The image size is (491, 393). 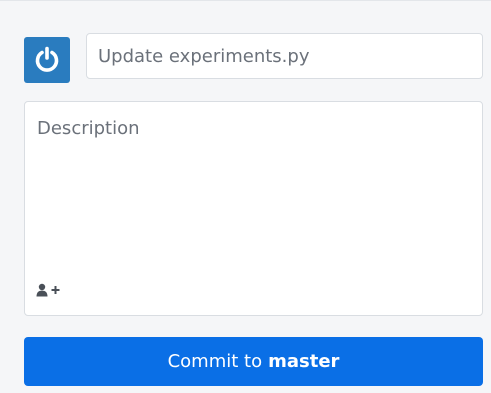 What do you see at coordinates (284, 56) in the screenshot?
I see `commit-summary-input` at bounding box center [284, 56].